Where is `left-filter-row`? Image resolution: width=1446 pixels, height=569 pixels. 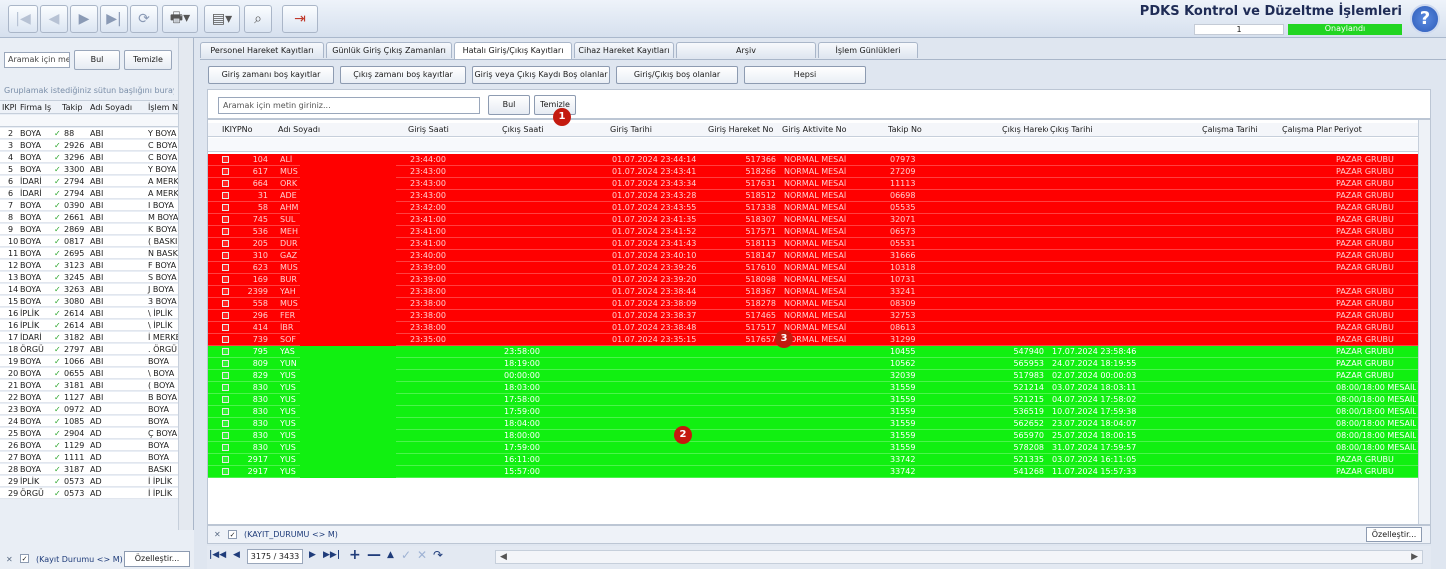
left-filter-row is located at coordinates (89, 121).